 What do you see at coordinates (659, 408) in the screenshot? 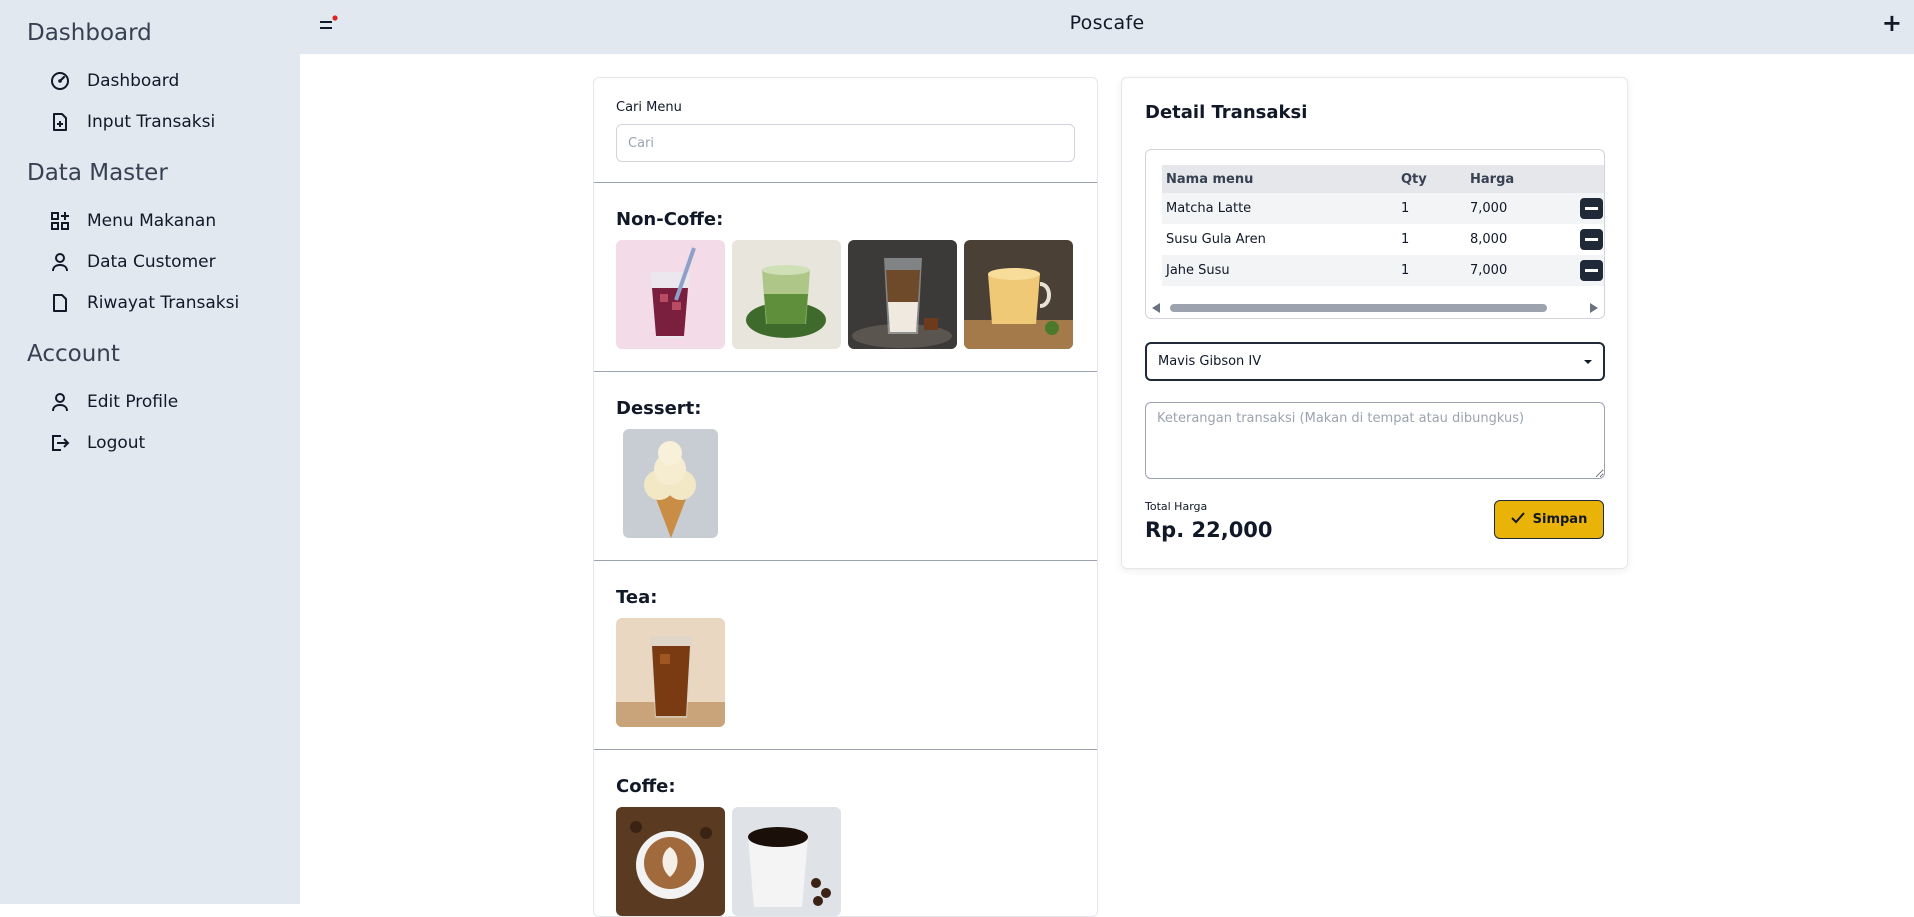
I see `category-title: Dessert:` at bounding box center [659, 408].